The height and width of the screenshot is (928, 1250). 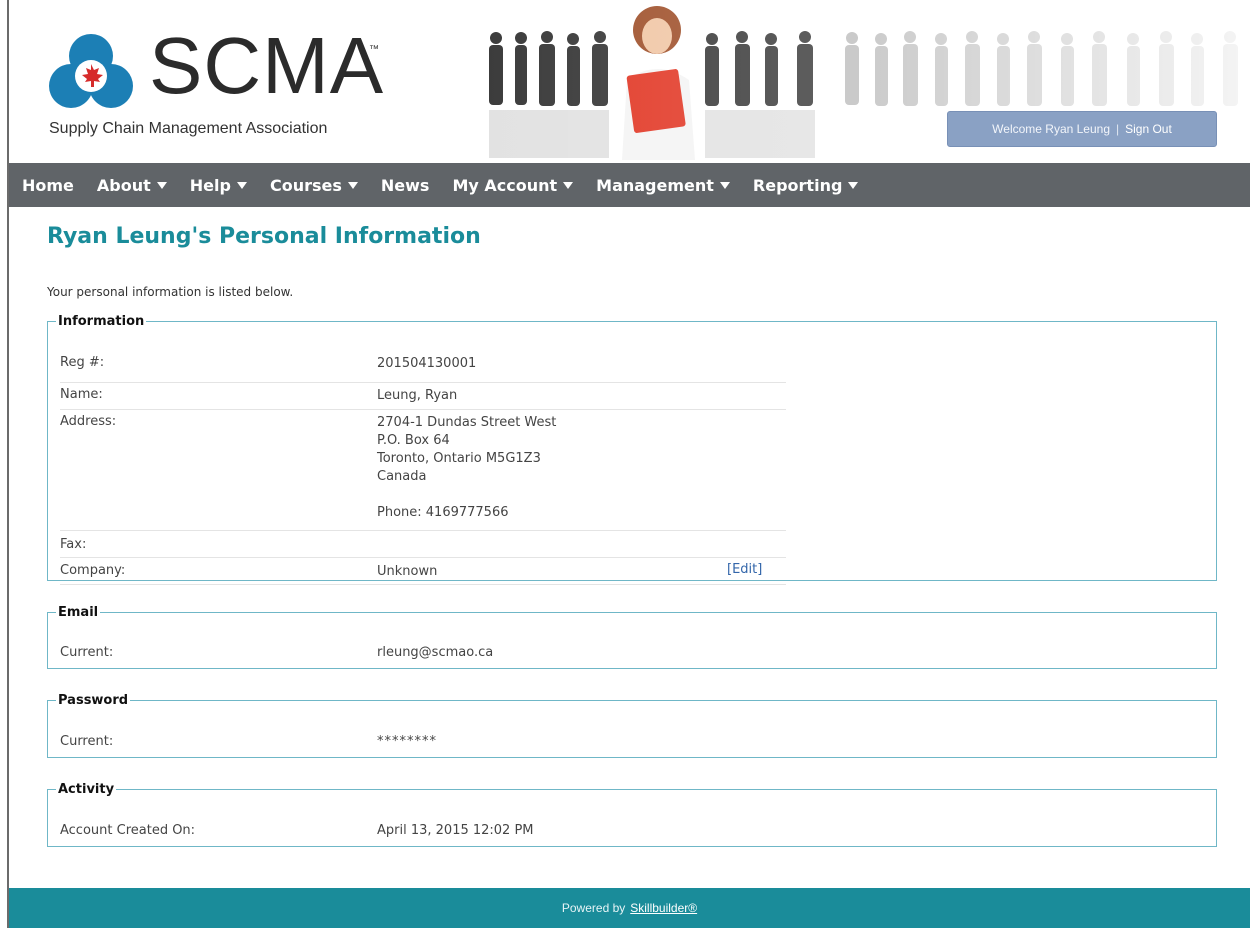 I want to click on fax-label: Fax:, so click(x=73, y=544).